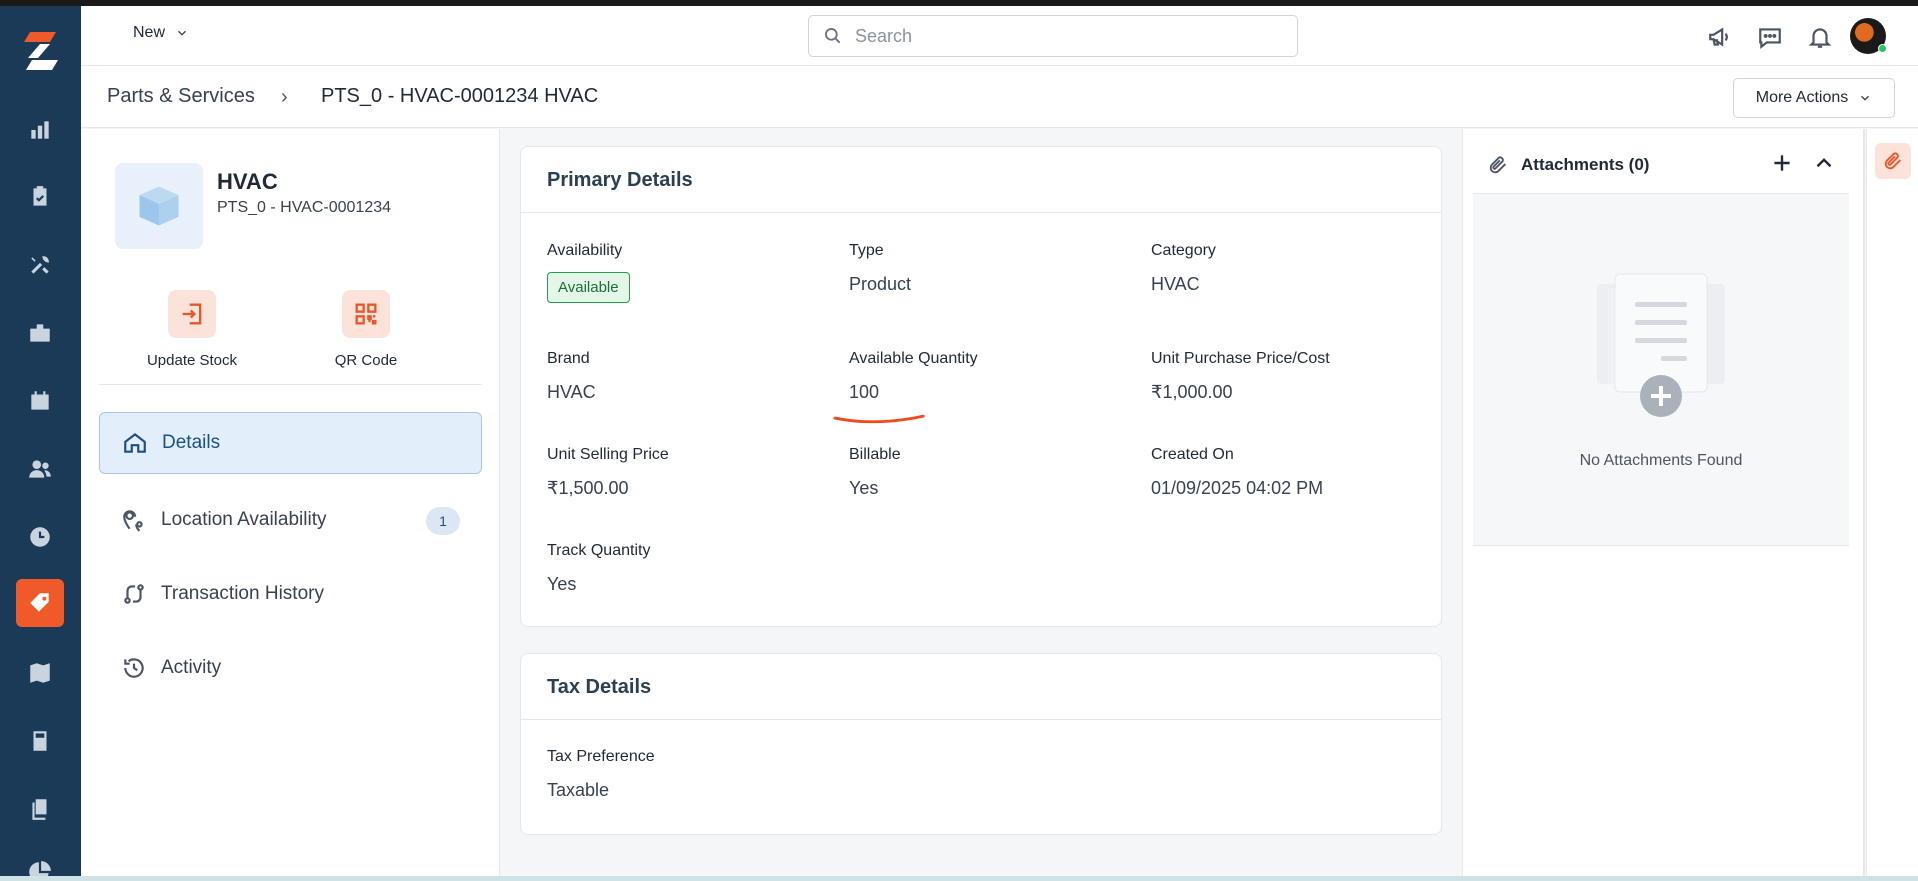 This screenshot has width=1918, height=881. What do you see at coordinates (568, 358) in the screenshot?
I see `brand-label: Brand` at bounding box center [568, 358].